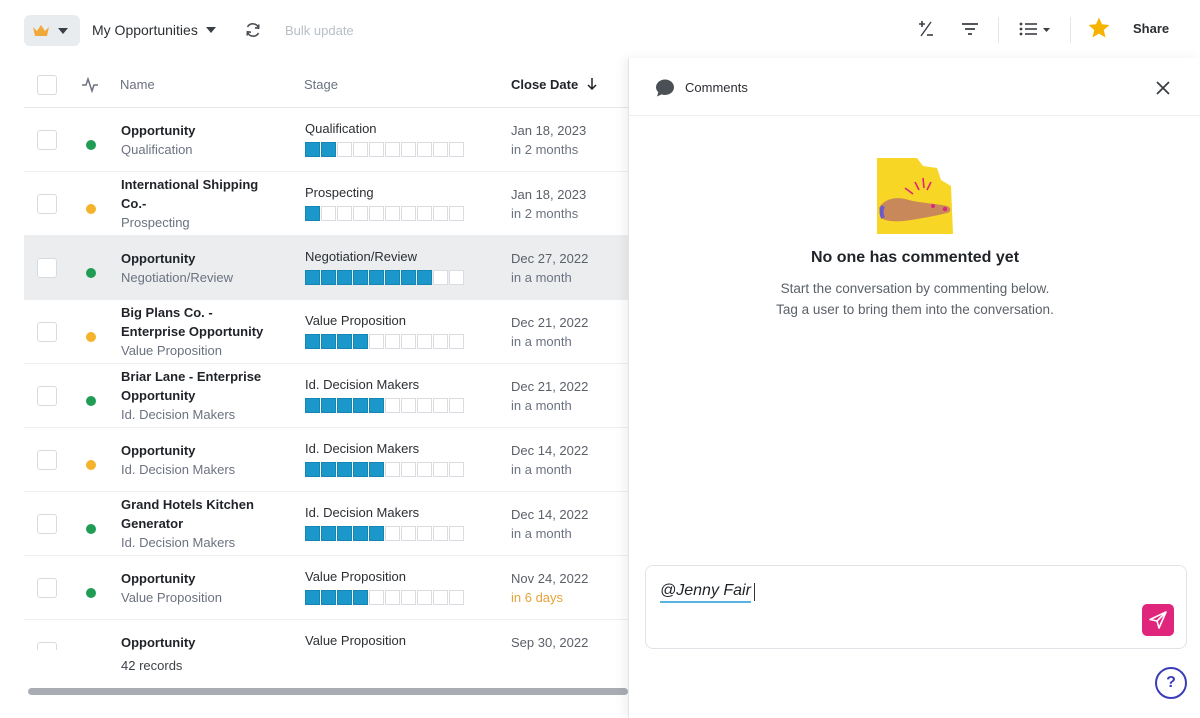 The image size is (1200, 718). Describe the element at coordinates (384, 587) in the screenshot. I see `stage-cell: Value Proposition` at that location.